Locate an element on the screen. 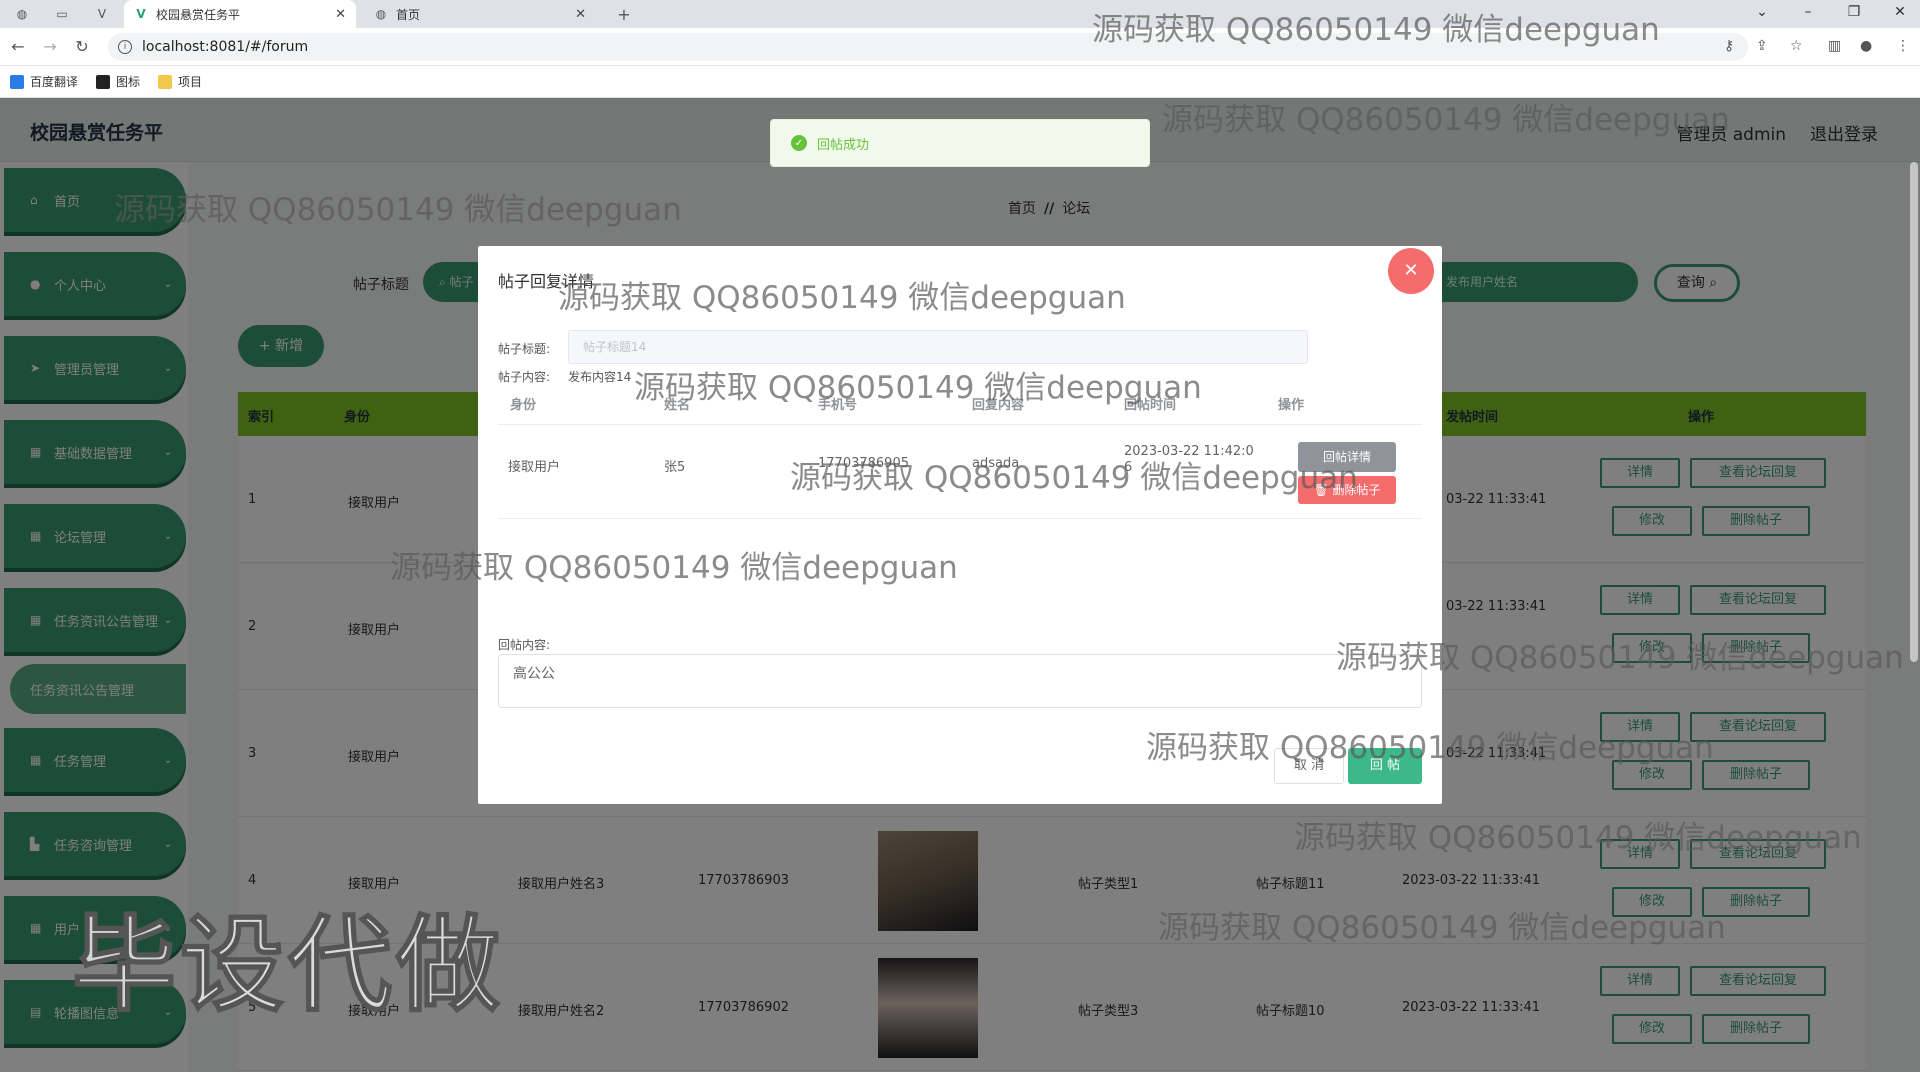  tab-campus: V 校园悬赏任务平 ✕ is located at coordinates (240, 14).